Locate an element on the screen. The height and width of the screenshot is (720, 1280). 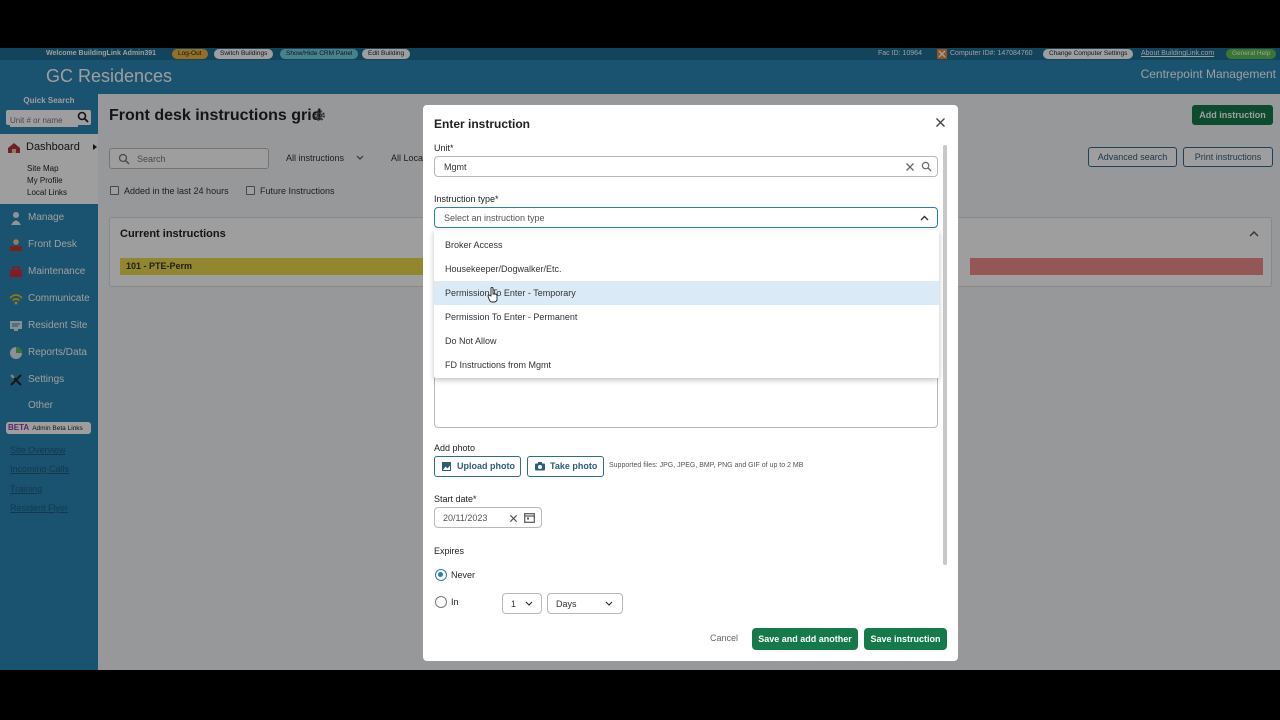
option-do-not-allow: Do Not Allow is located at coordinates (686, 341).